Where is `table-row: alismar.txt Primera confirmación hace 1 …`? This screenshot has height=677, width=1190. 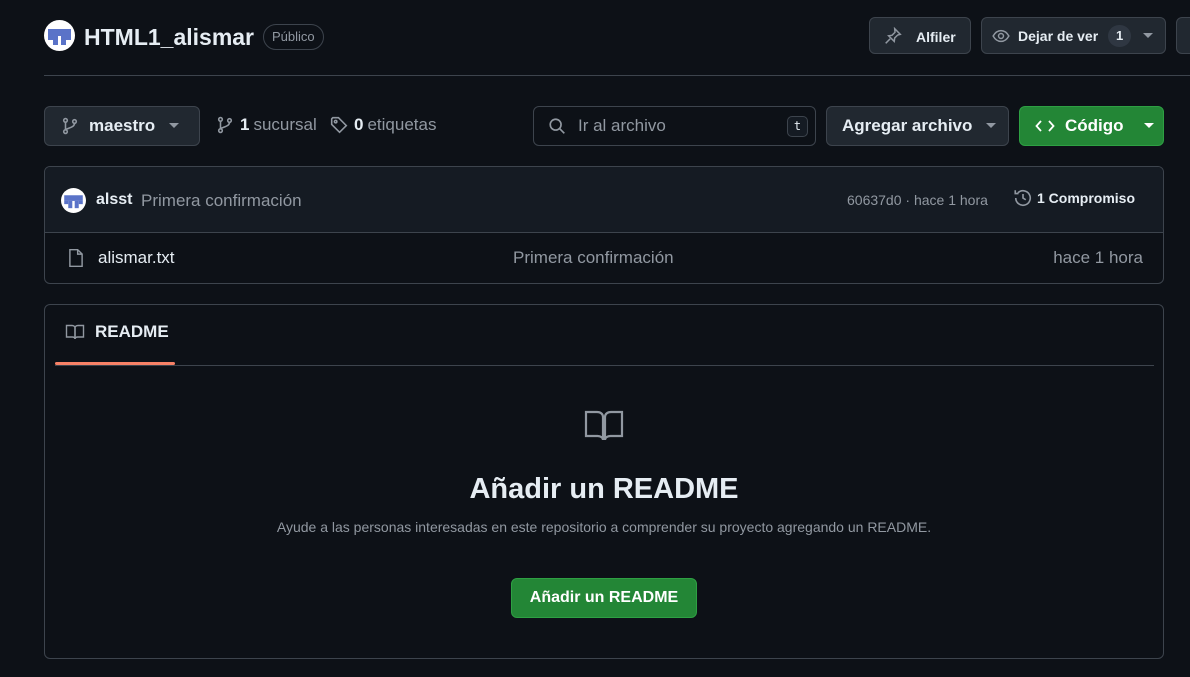
table-row: alismar.txt Primera confirmación hace 1 … is located at coordinates (604, 258).